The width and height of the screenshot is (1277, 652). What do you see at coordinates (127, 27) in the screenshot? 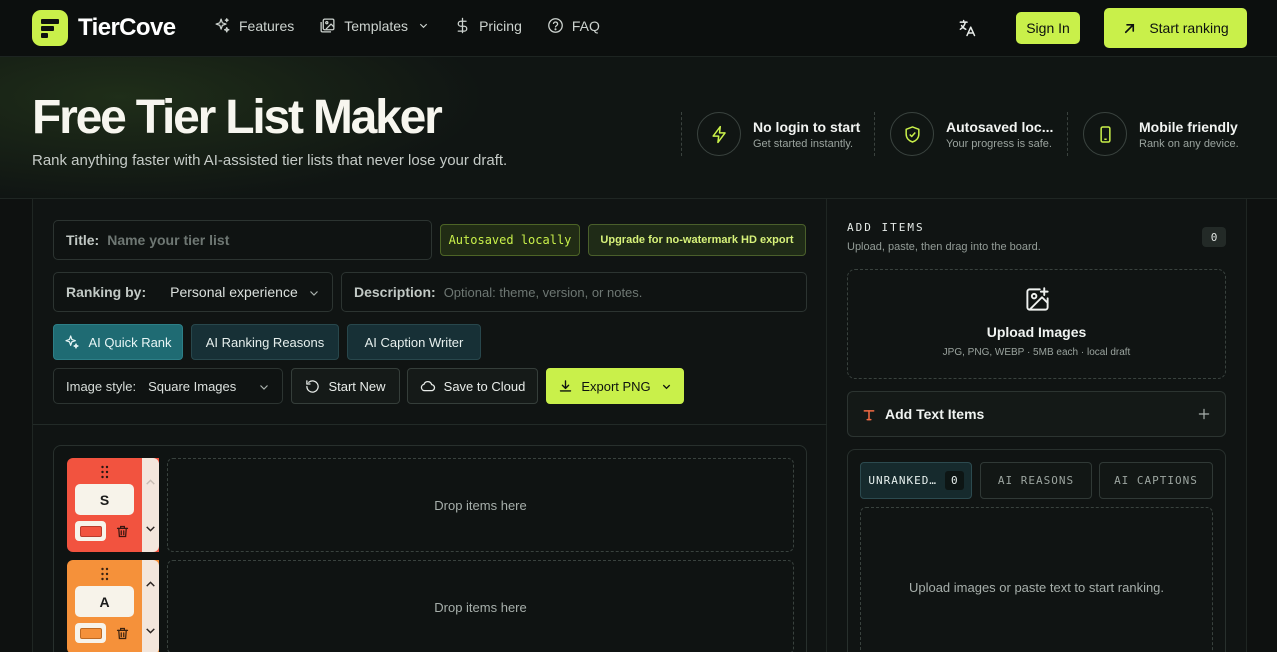
I see `brand-name: TierCove` at bounding box center [127, 27].